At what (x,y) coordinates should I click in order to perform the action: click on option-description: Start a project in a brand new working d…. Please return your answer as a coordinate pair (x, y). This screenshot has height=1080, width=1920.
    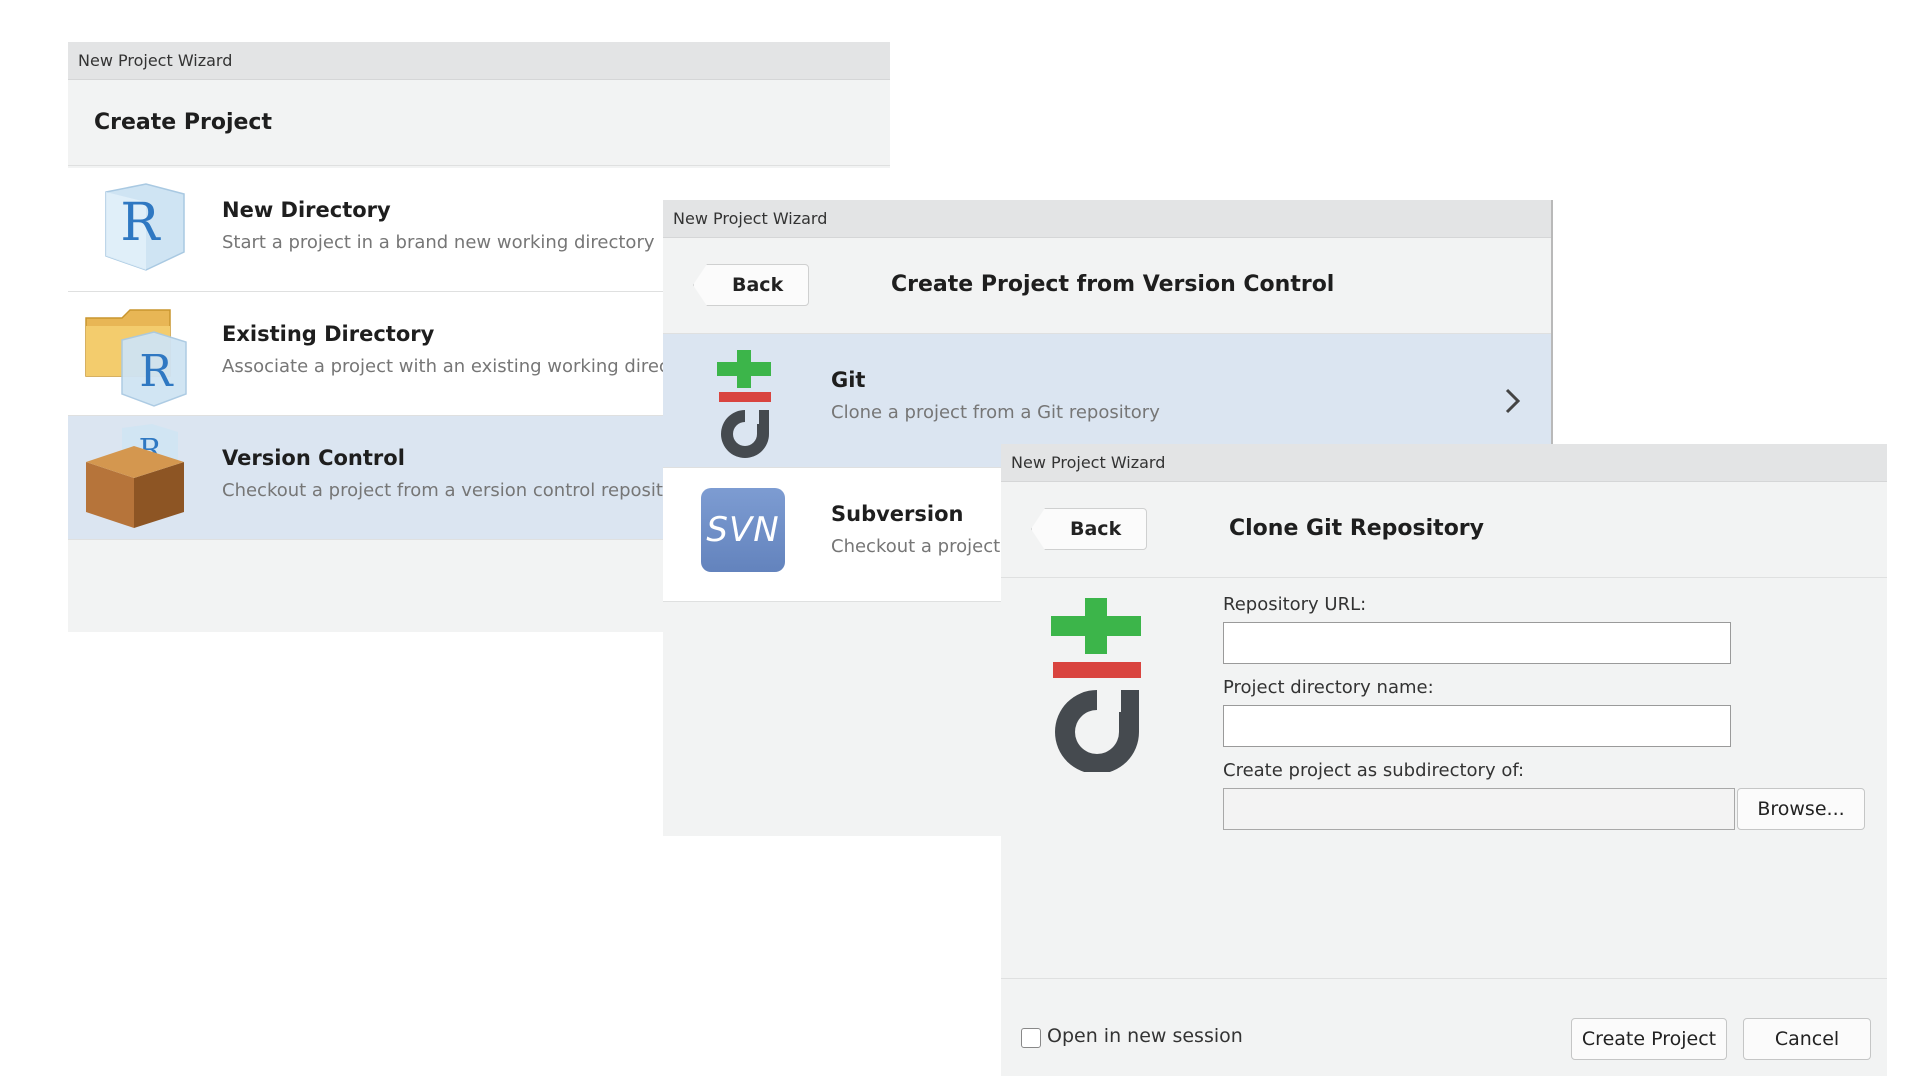
    Looking at the image, I should click on (438, 242).